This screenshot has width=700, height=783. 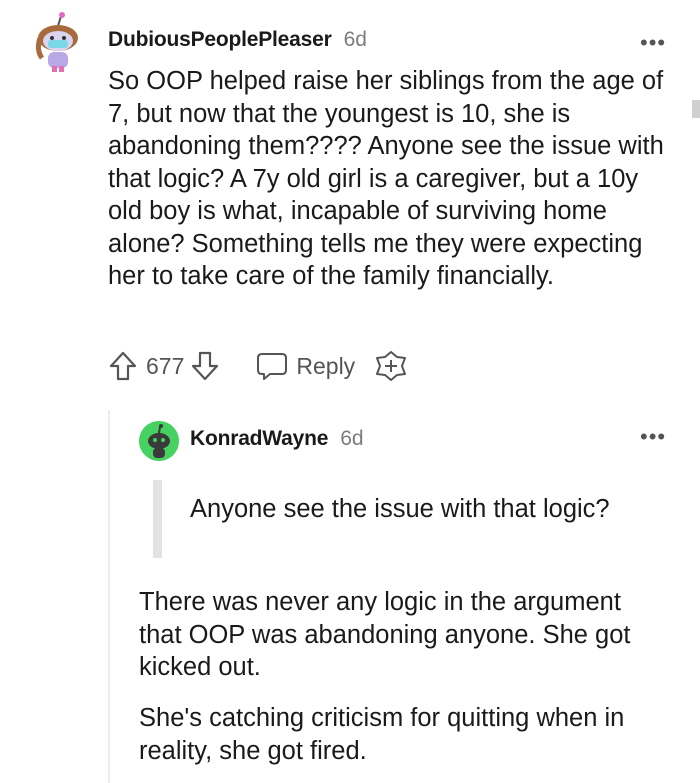 I want to click on upvote-icon, so click(x=123, y=366).